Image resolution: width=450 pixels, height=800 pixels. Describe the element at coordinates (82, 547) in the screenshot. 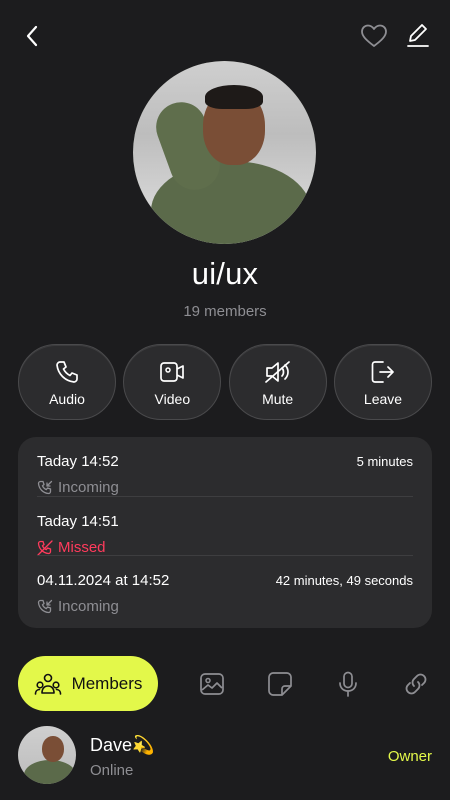

I see `call-type-label: Missed` at that location.